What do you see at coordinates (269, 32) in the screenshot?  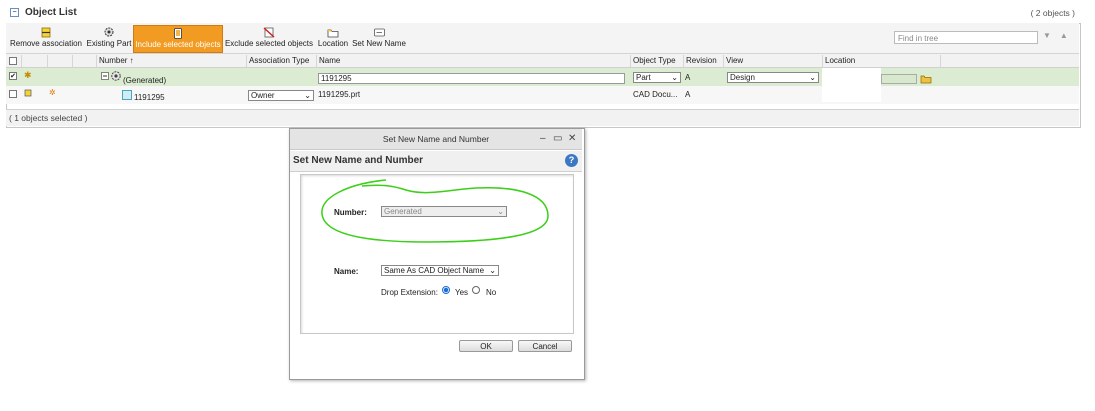 I see `exclude-icon` at bounding box center [269, 32].